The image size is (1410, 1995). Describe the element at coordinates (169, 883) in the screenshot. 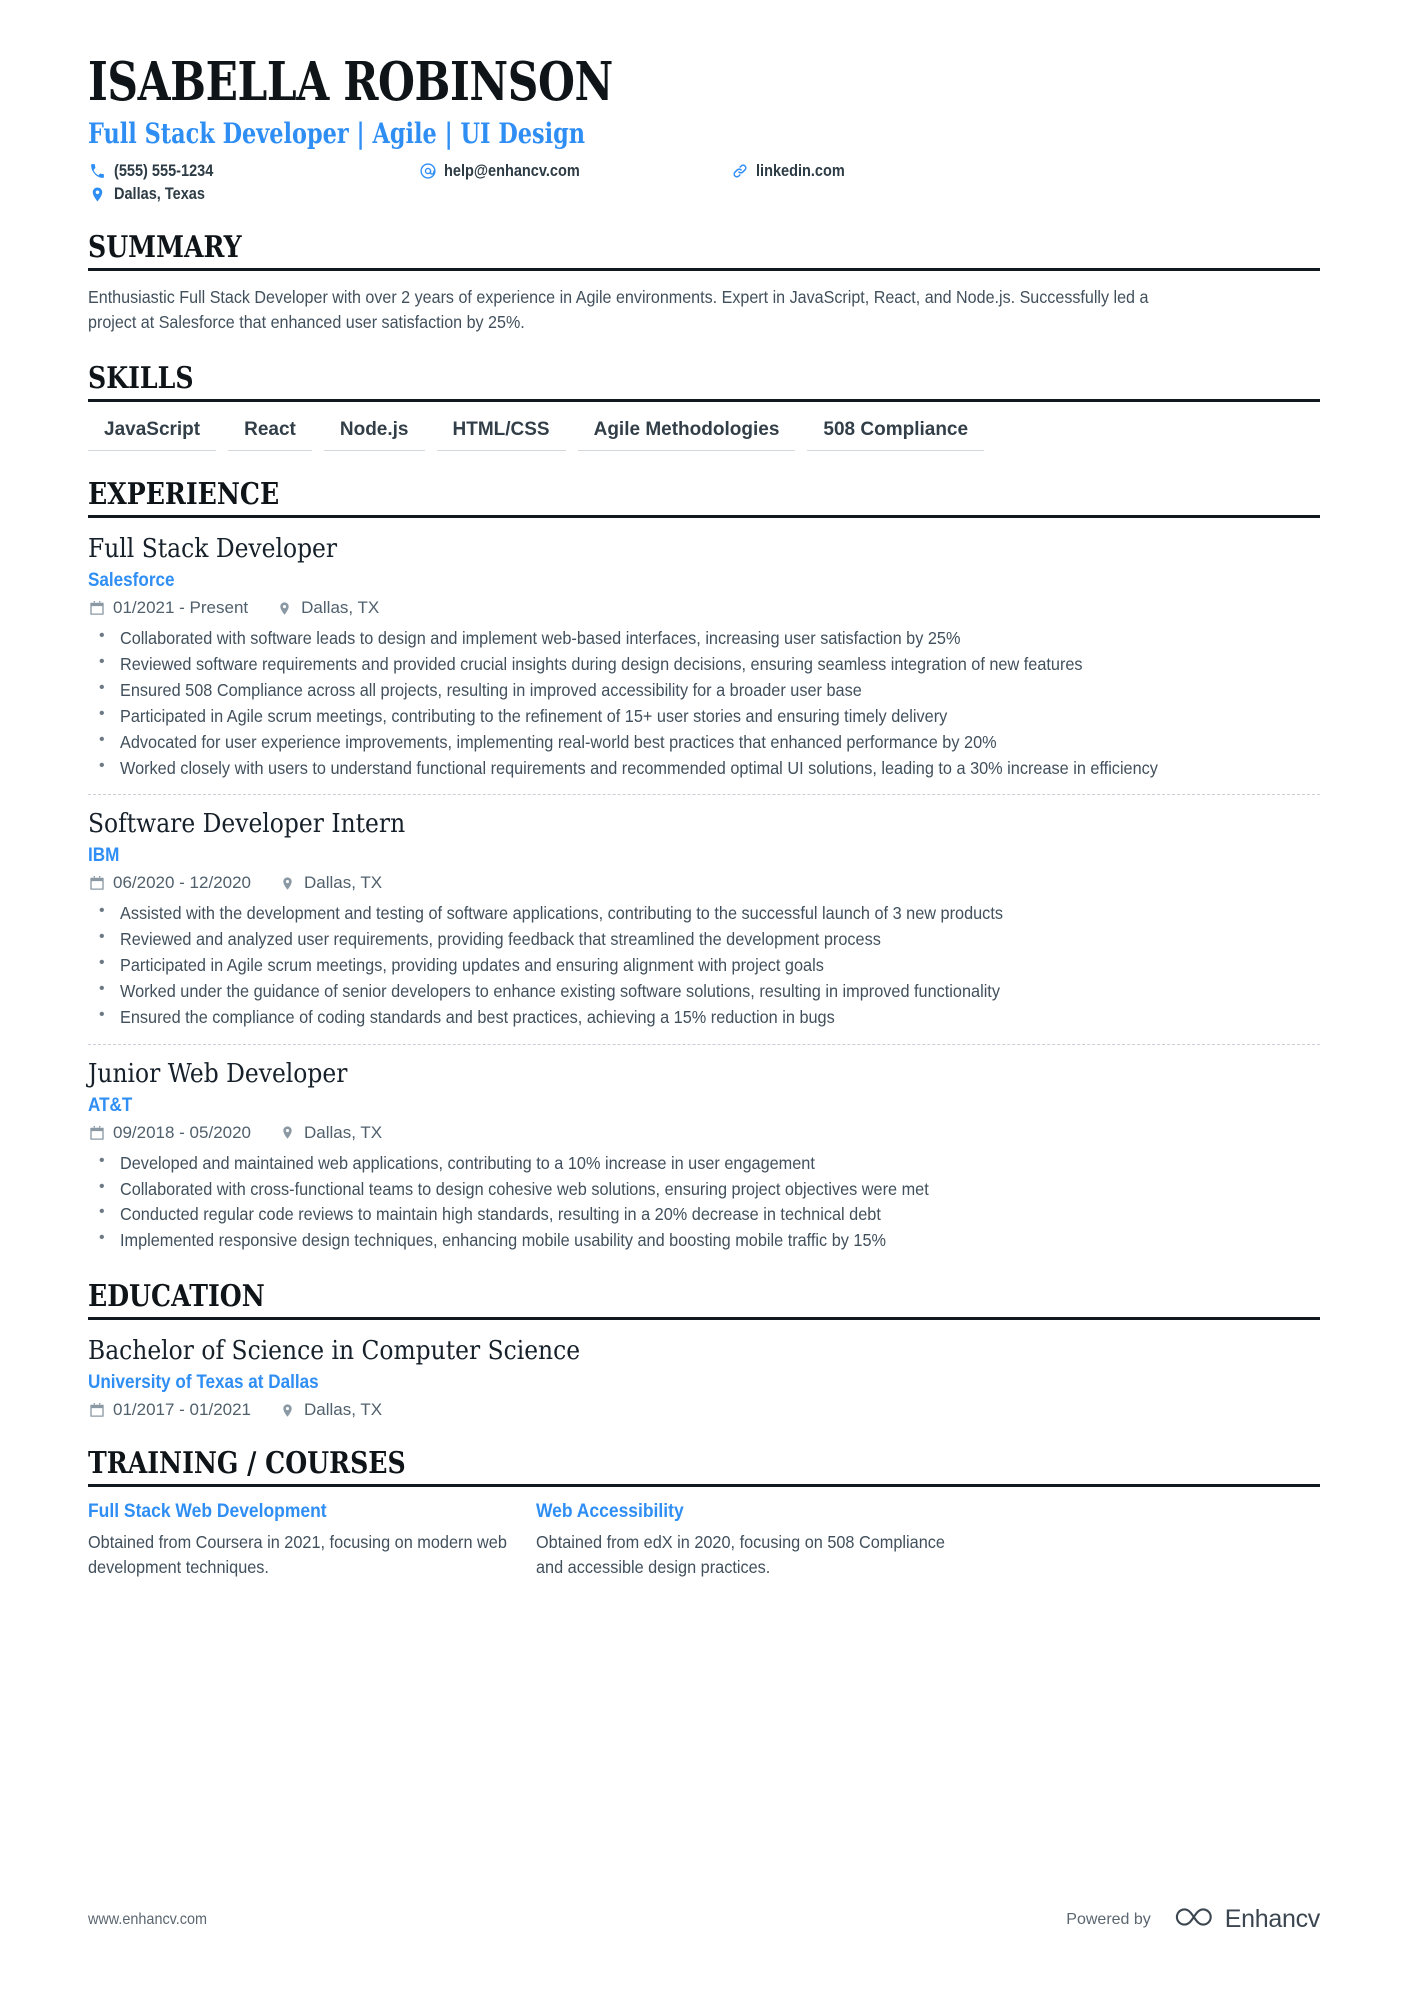

I see `entry-dates: 06/2020 - 12/2020` at that location.